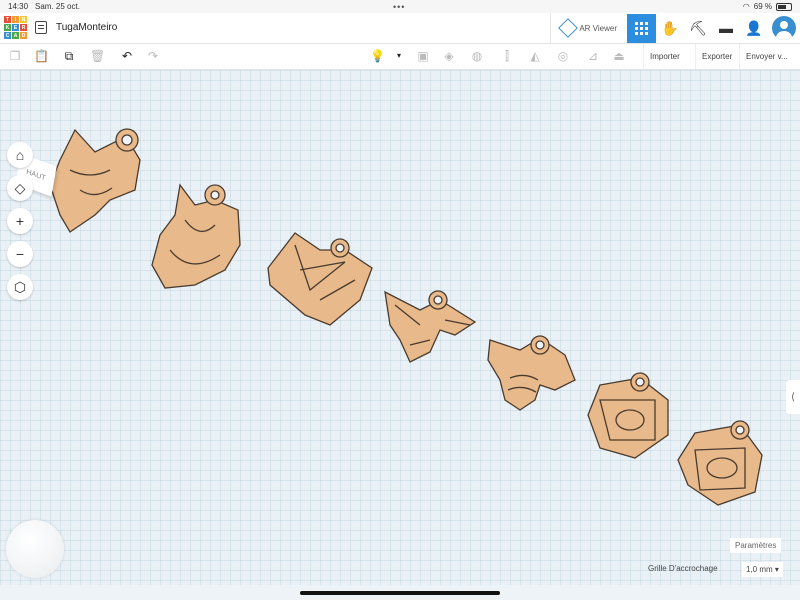 This screenshot has height=600, width=800. Describe the element at coordinates (619, 56) in the screenshot. I see `ruler-icon: ⏏` at that location.